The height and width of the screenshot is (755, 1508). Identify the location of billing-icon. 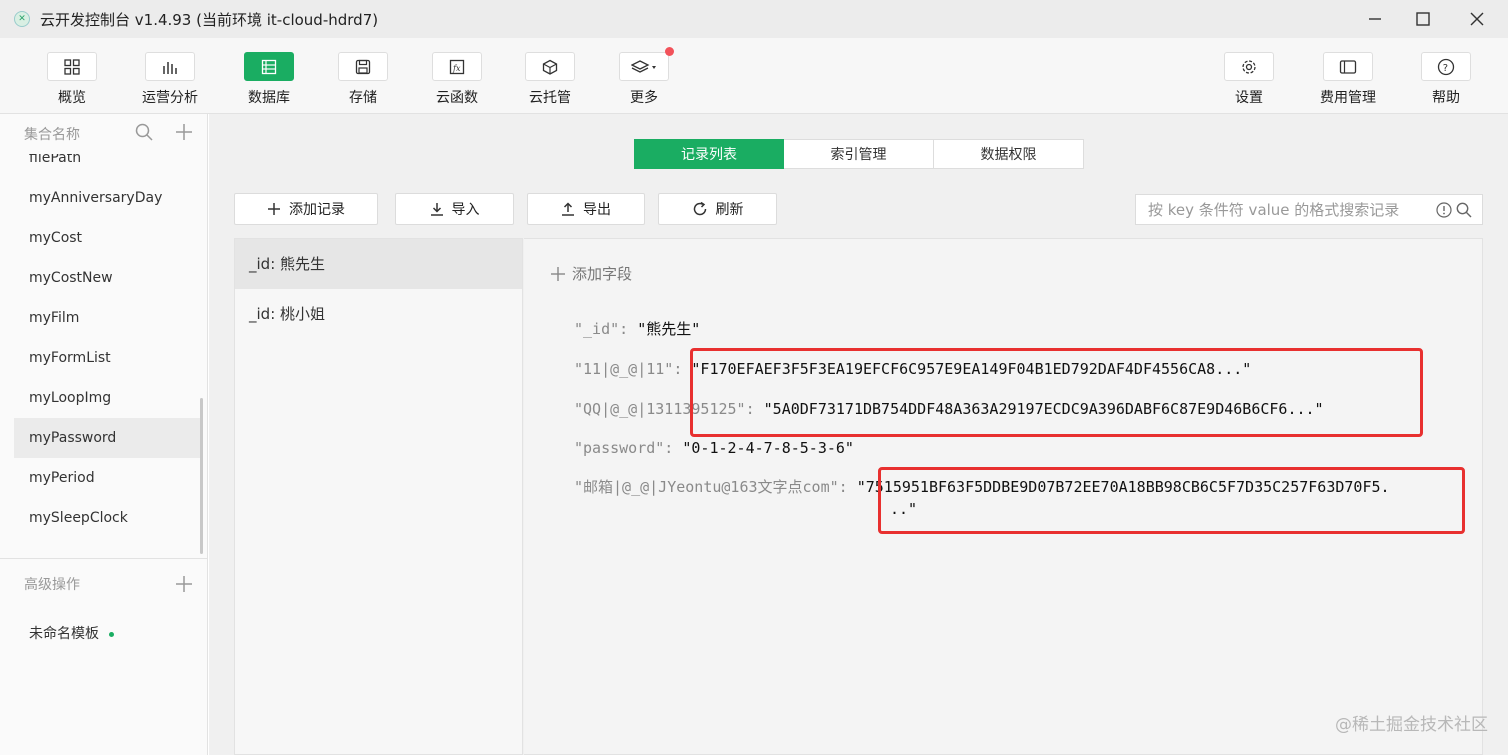
(1348, 66).